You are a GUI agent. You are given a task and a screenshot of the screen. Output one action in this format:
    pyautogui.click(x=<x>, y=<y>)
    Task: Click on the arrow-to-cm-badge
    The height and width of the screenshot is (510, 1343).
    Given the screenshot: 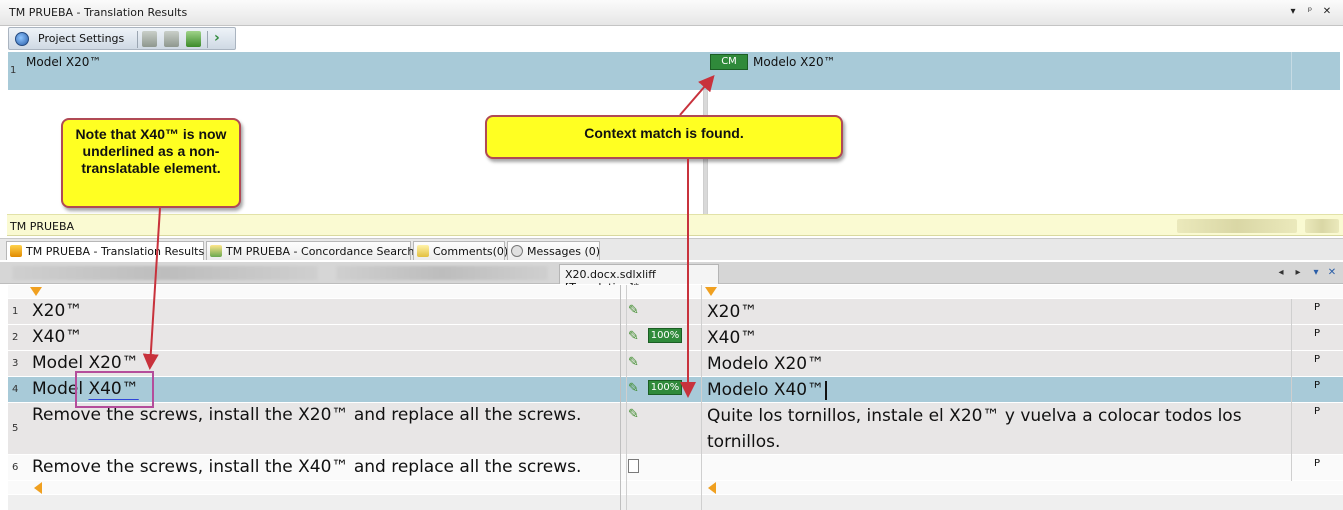 What is the action you would take?
    pyautogui.click(x=697, y=95)
    